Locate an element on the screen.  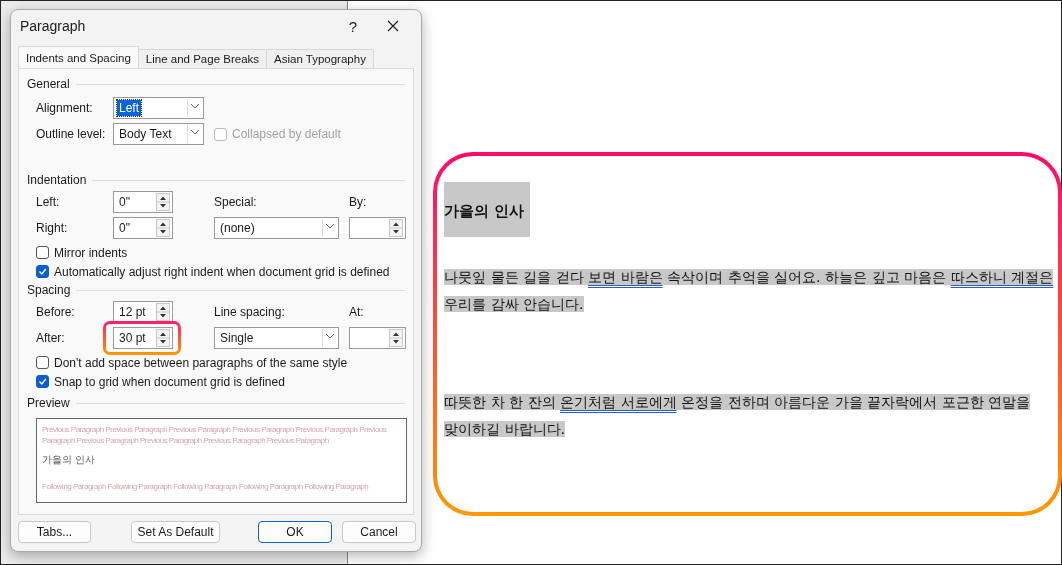
field-label: Alignment: is located at coordinates (65, 108).